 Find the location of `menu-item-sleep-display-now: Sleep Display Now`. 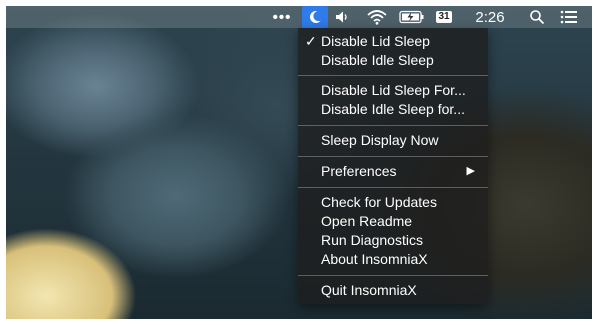

menu-item-sleep-display-now: Sleep Display Now is located at coordinates (393, 140).